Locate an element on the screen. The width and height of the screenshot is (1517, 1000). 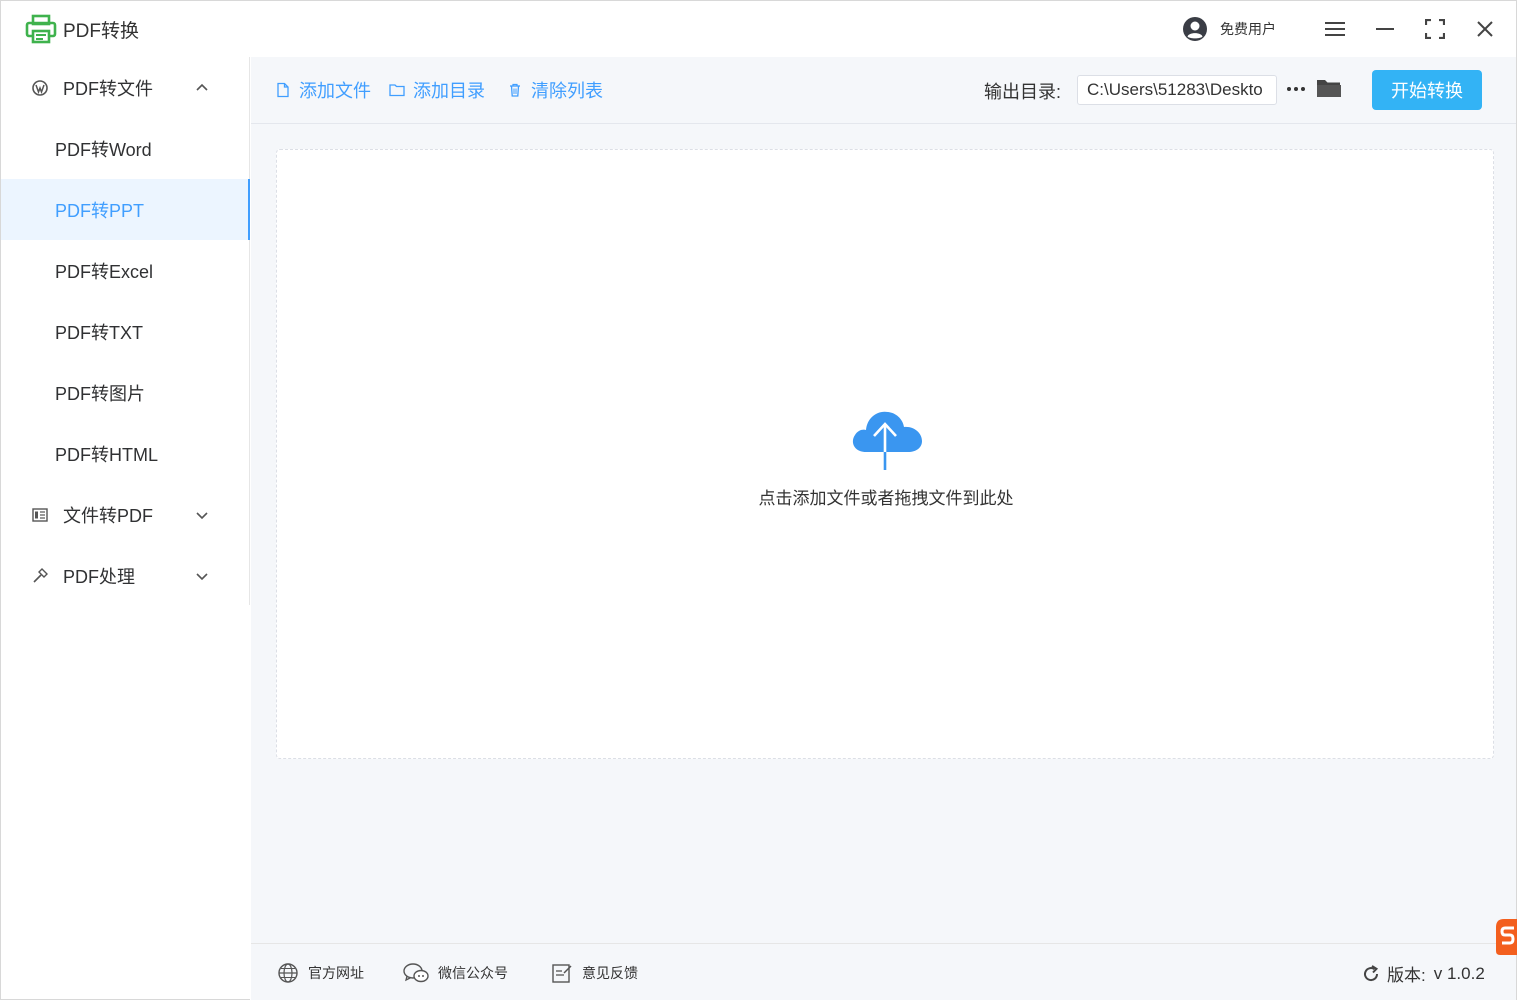
drop-zone-hint: 点击添加文件或者拖拽文件到此处 is located at coordinates (886, 498).